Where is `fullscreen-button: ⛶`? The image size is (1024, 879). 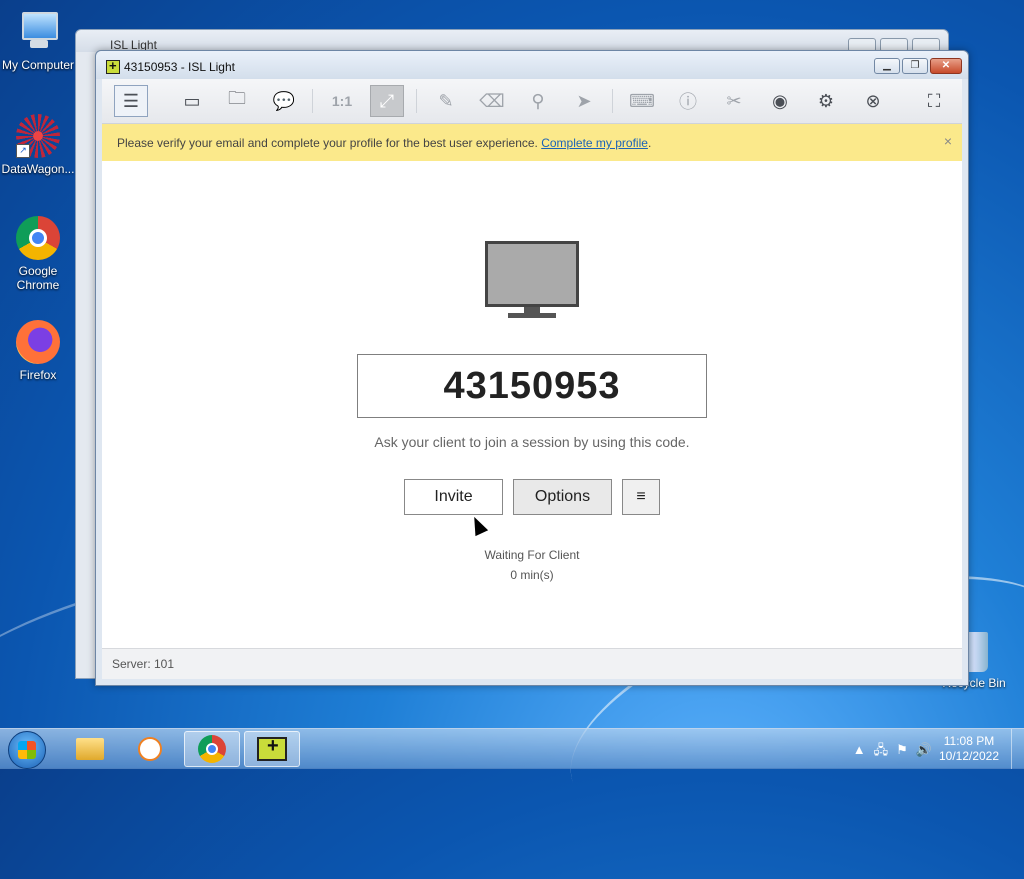 fullscreen-button: ⛶ is located at coordinates (934, 101).